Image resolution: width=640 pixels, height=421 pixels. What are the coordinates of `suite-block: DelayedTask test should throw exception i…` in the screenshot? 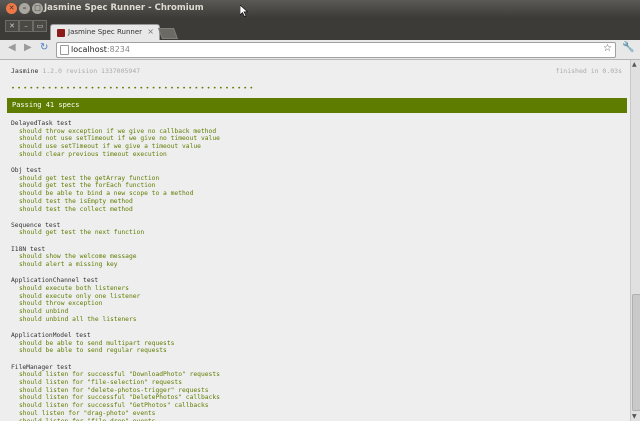 It's located at (316, 139).